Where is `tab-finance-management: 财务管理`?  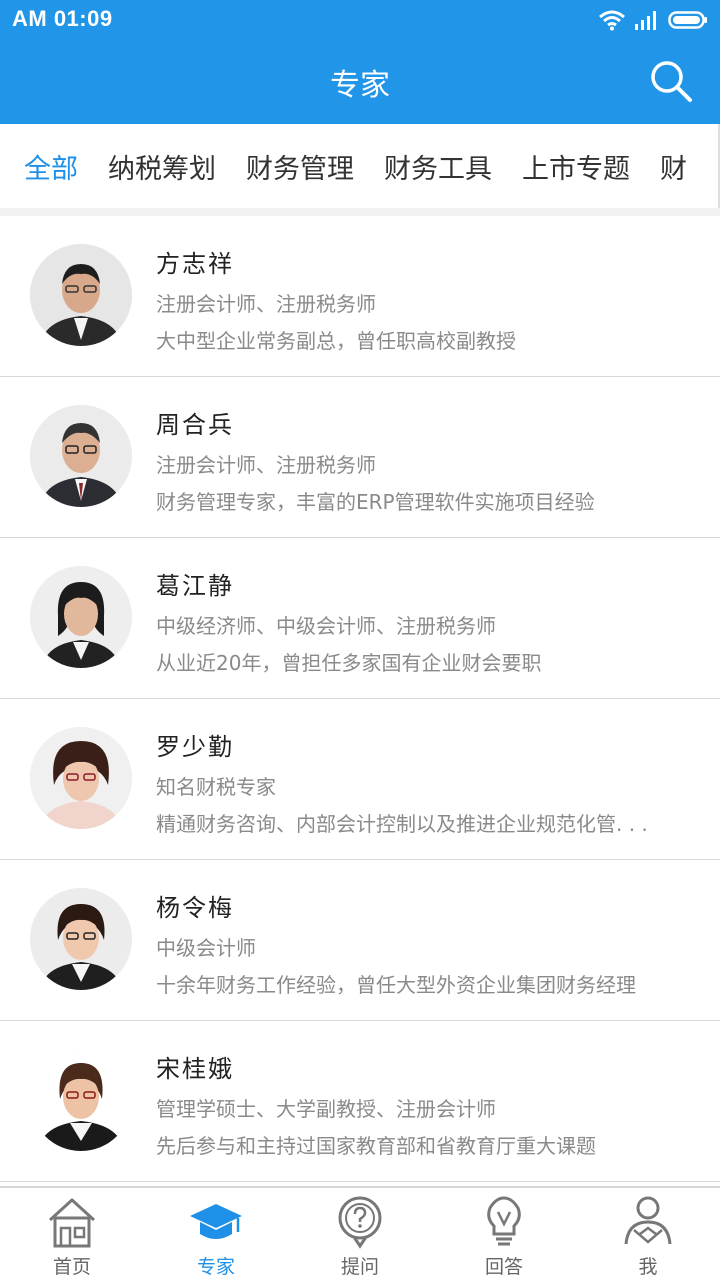
tab-finance-management: 财务管理 is located at coordinates (300, 166).